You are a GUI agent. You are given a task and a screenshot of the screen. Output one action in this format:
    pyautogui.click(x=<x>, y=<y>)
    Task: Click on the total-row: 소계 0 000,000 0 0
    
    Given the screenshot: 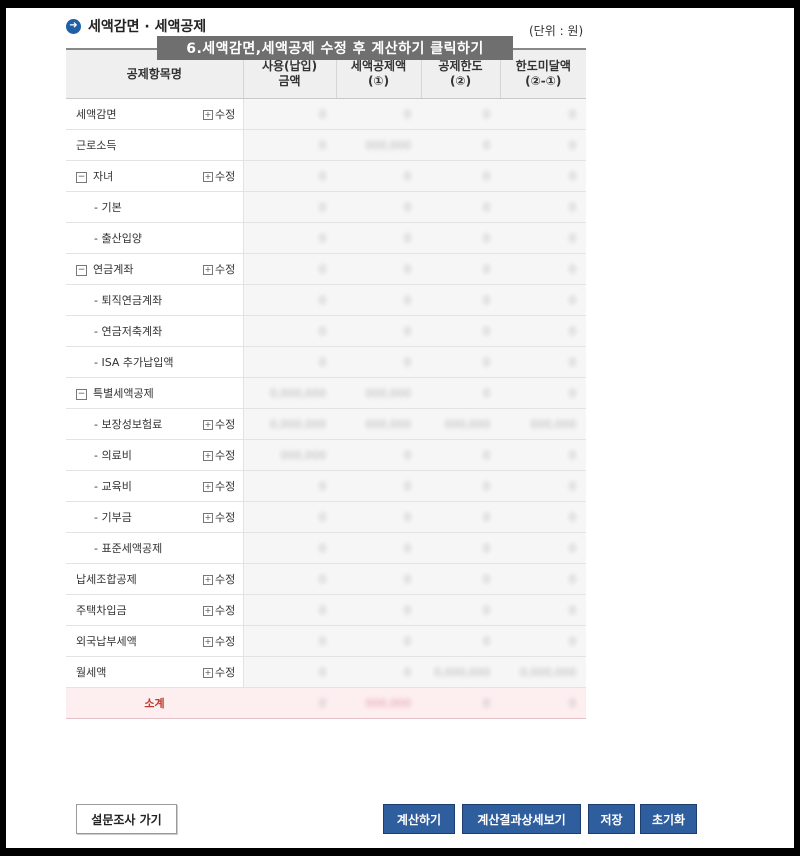 What is the action you would take?
    pyautogui.click(x=326, y=703)
    